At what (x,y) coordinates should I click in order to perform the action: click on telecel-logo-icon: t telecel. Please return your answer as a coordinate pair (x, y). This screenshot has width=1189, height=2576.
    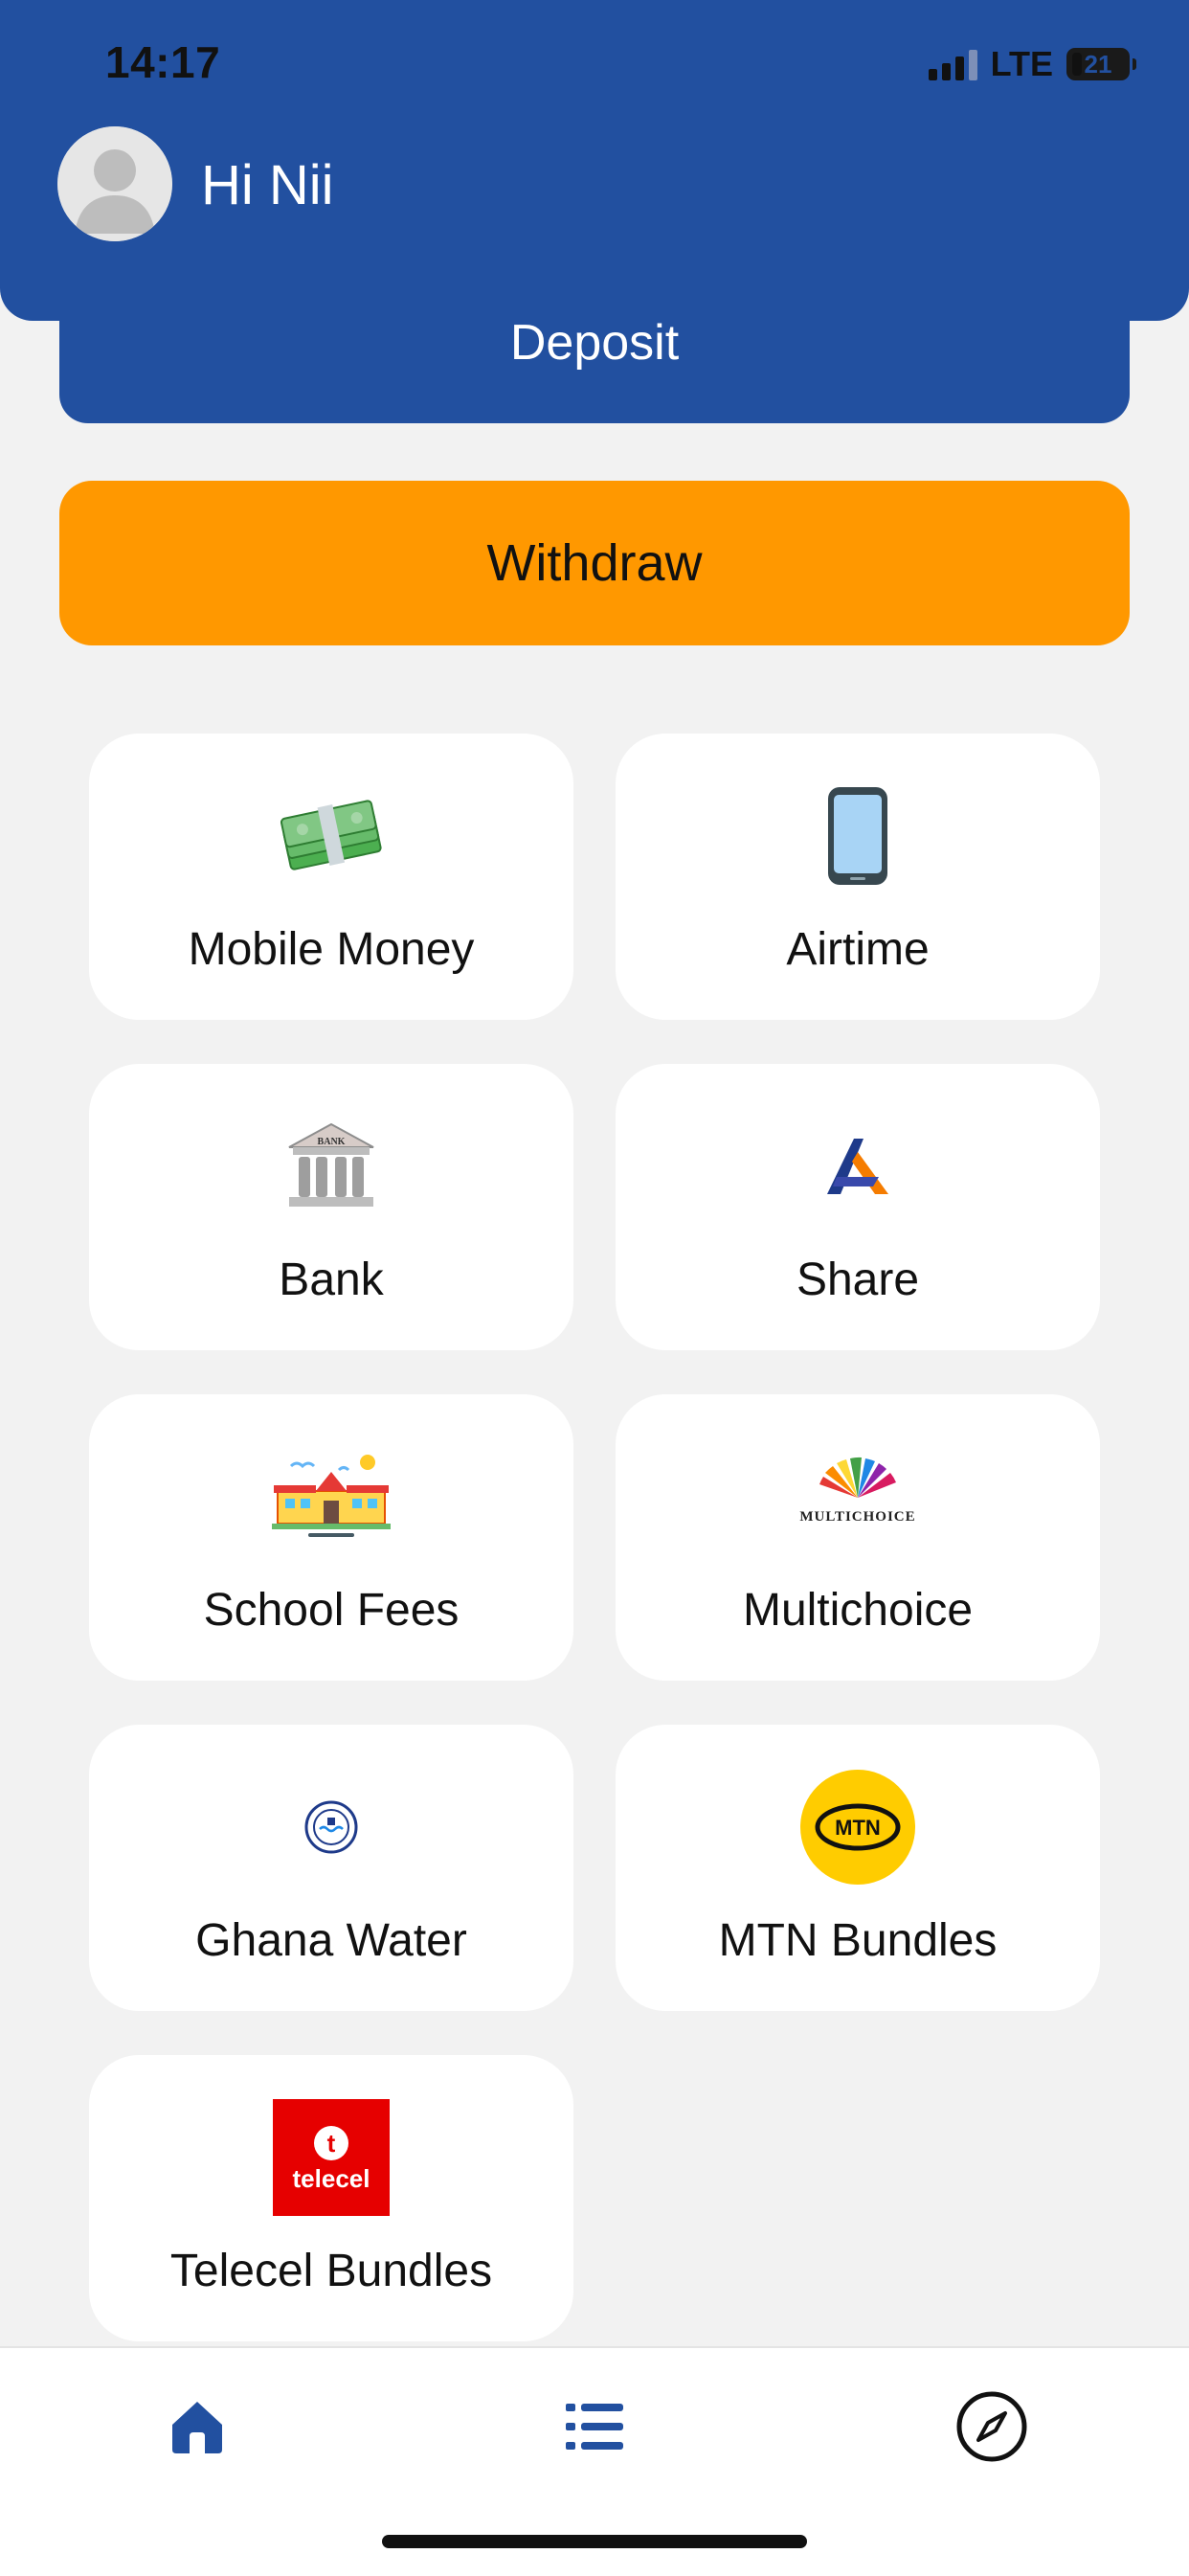
    Looking at the image, I should click on (331, 2157).